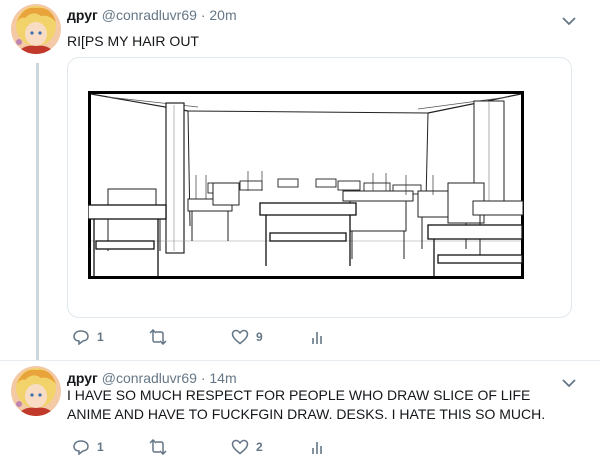 This screenshot has height=466, width=600. What do you see at coordinates (133, 41) in the screenshot?
I see `tweet-text: RI[PS MY HAIR OUT` at bounding box center [133, 41].